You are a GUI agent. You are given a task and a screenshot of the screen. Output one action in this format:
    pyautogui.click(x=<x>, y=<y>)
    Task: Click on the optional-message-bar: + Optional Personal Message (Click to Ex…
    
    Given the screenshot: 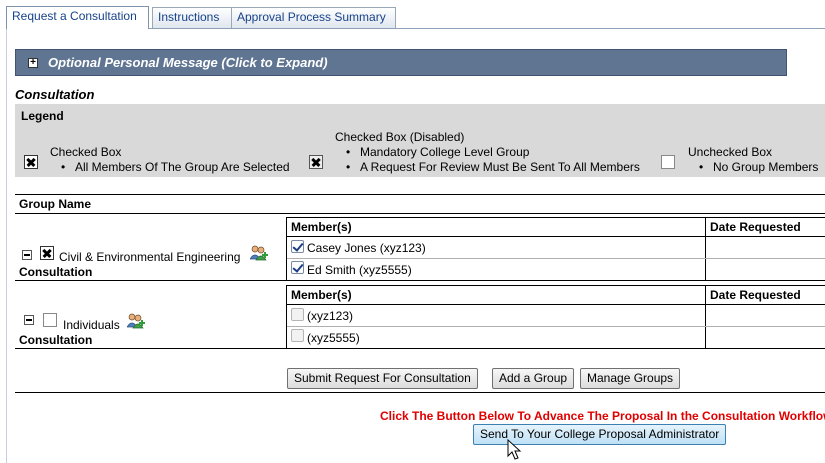 What is the action you would take?
    pyautogui.click(x=401, y=62)
    